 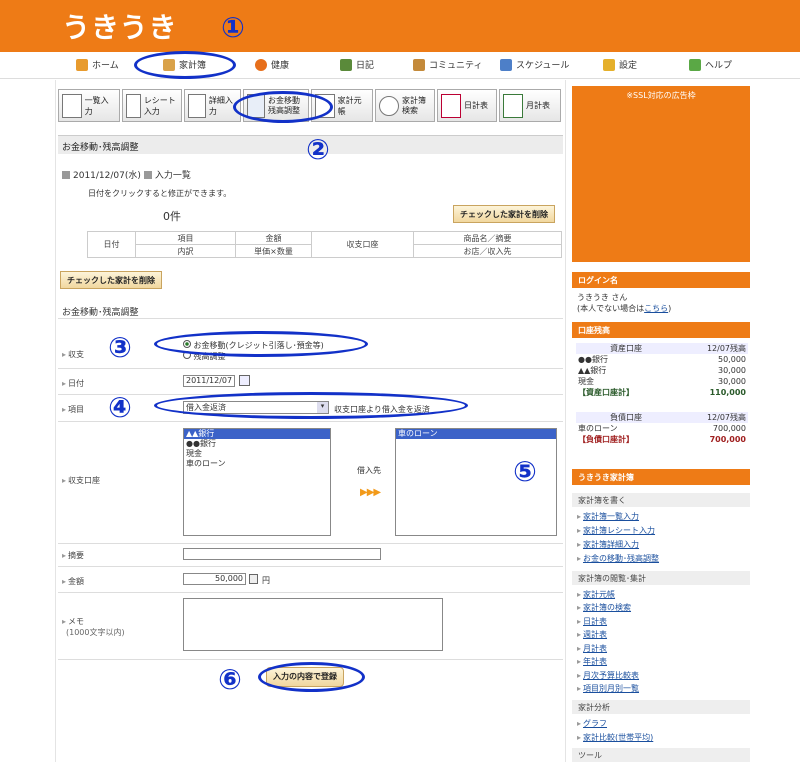 What do you see at coordinates (661, 707) in the screenshot?
I see `analysis-subheading: 家計分析` at bounding box center [661, 707].